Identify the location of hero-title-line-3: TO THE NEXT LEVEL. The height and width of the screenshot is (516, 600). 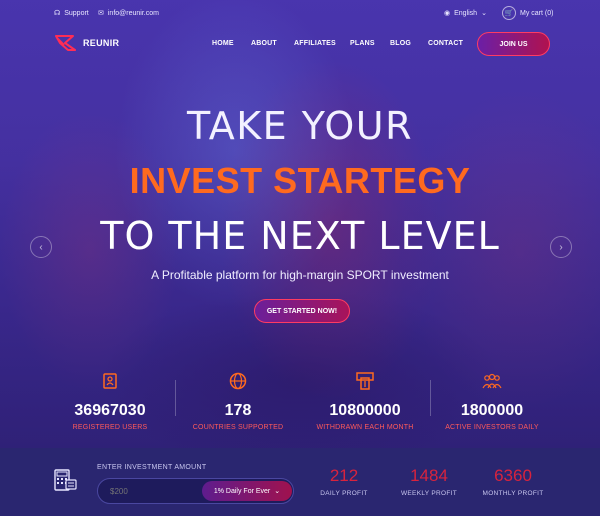
(300, 236).